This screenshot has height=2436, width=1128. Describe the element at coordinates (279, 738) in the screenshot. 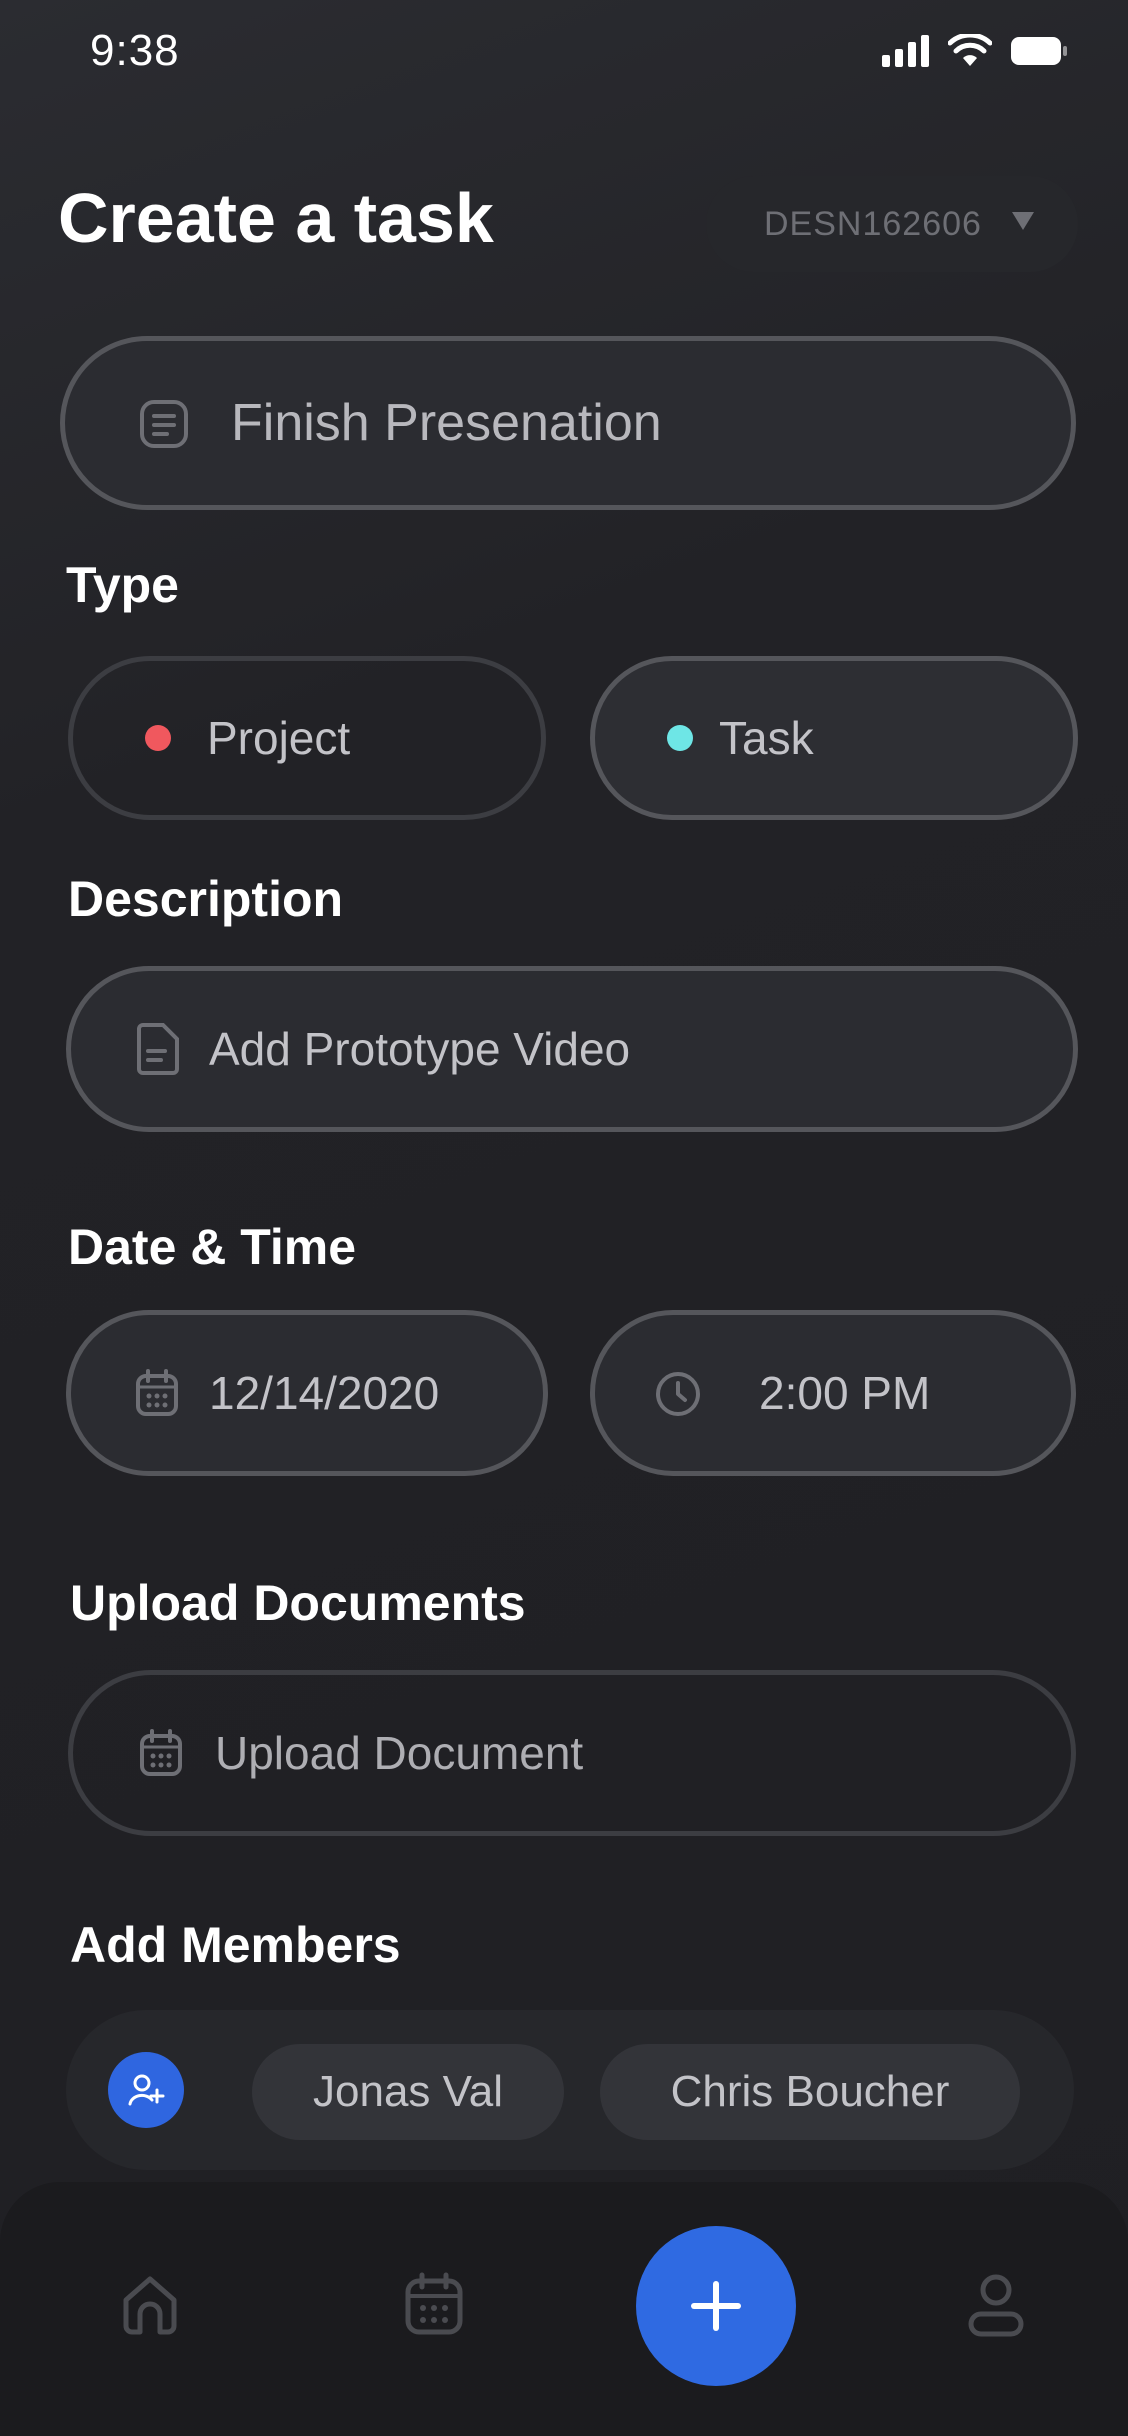

I see `type-option-project-label: Project` at that location.